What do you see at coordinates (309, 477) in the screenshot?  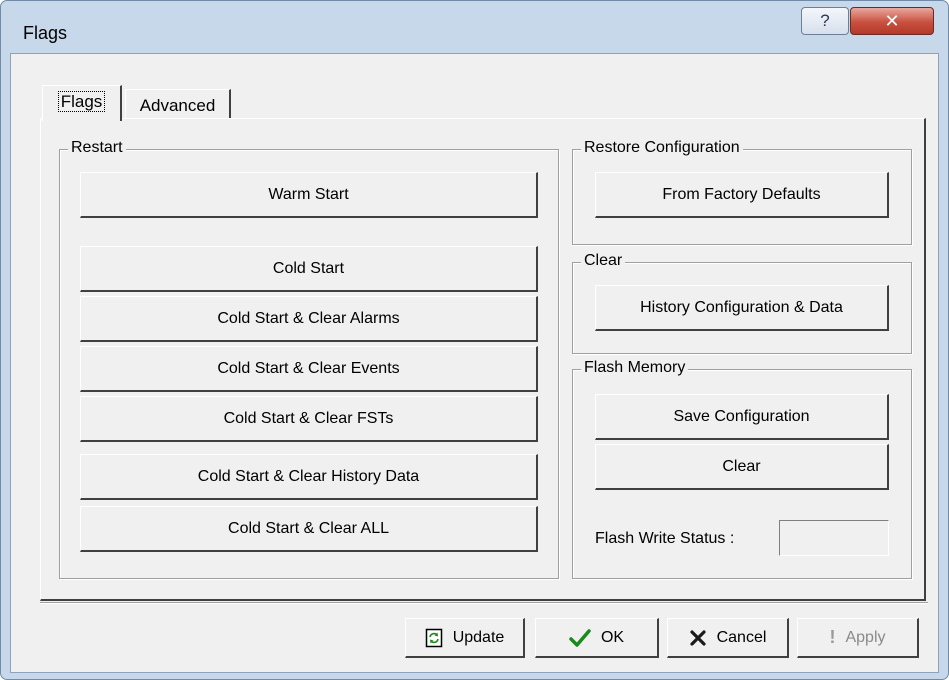 I see `cold-start-clear-history-button: Cold Start & Clear History Data` at bounding box center [309, 477].